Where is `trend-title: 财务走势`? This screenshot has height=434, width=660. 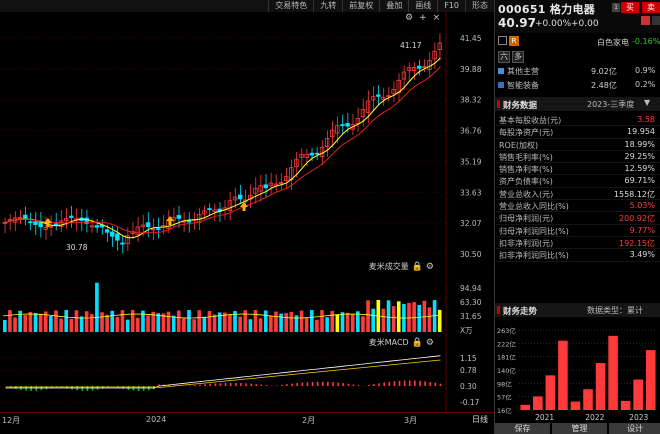
trend-title: 财务走势 is located at coordinates (520, 312).